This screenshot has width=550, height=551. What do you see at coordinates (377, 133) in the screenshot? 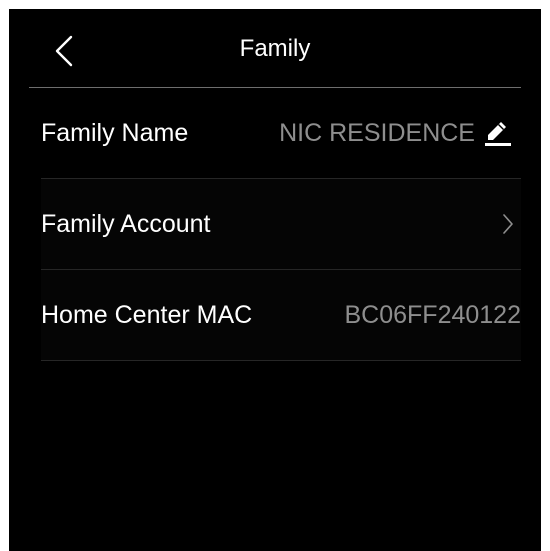
I see `family-name-value: NIC RESIDENCE` at bounding box center [377, 133].